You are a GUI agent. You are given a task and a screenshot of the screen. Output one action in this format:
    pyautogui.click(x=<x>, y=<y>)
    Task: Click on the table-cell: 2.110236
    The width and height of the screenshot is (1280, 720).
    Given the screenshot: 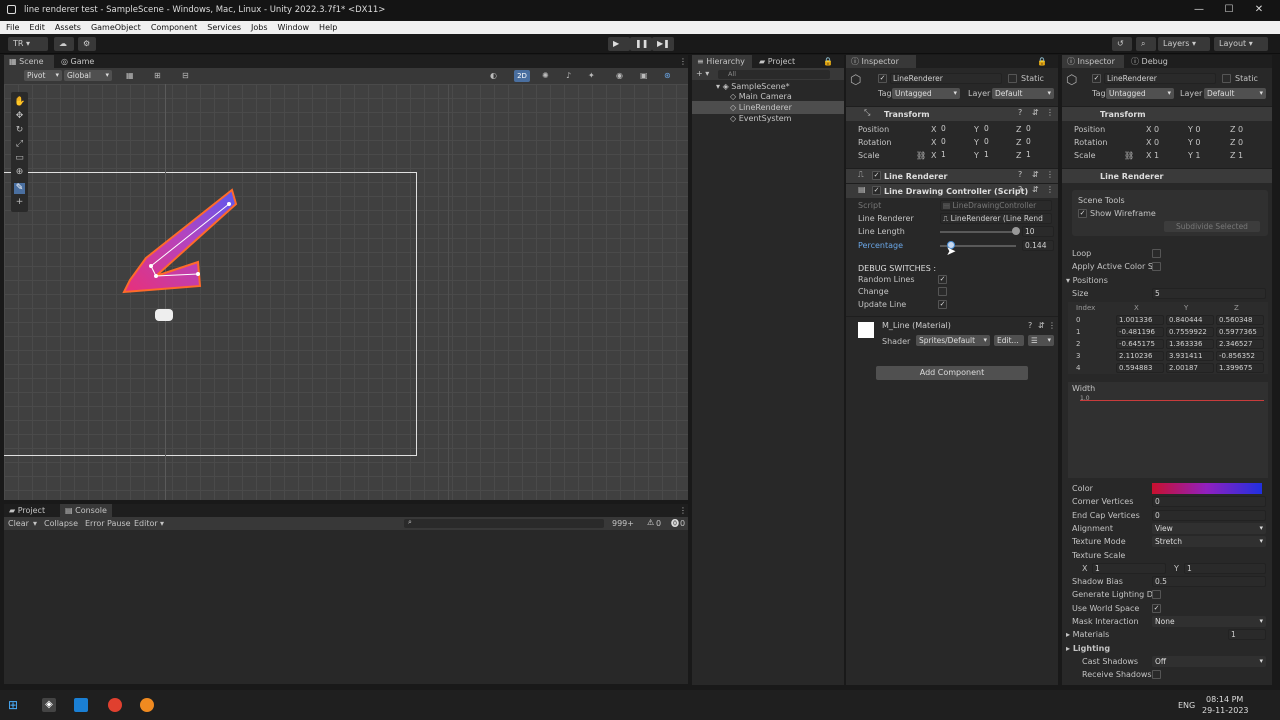 What is the action you would take?
    pyautogui.click(x=1140, y=356)
    